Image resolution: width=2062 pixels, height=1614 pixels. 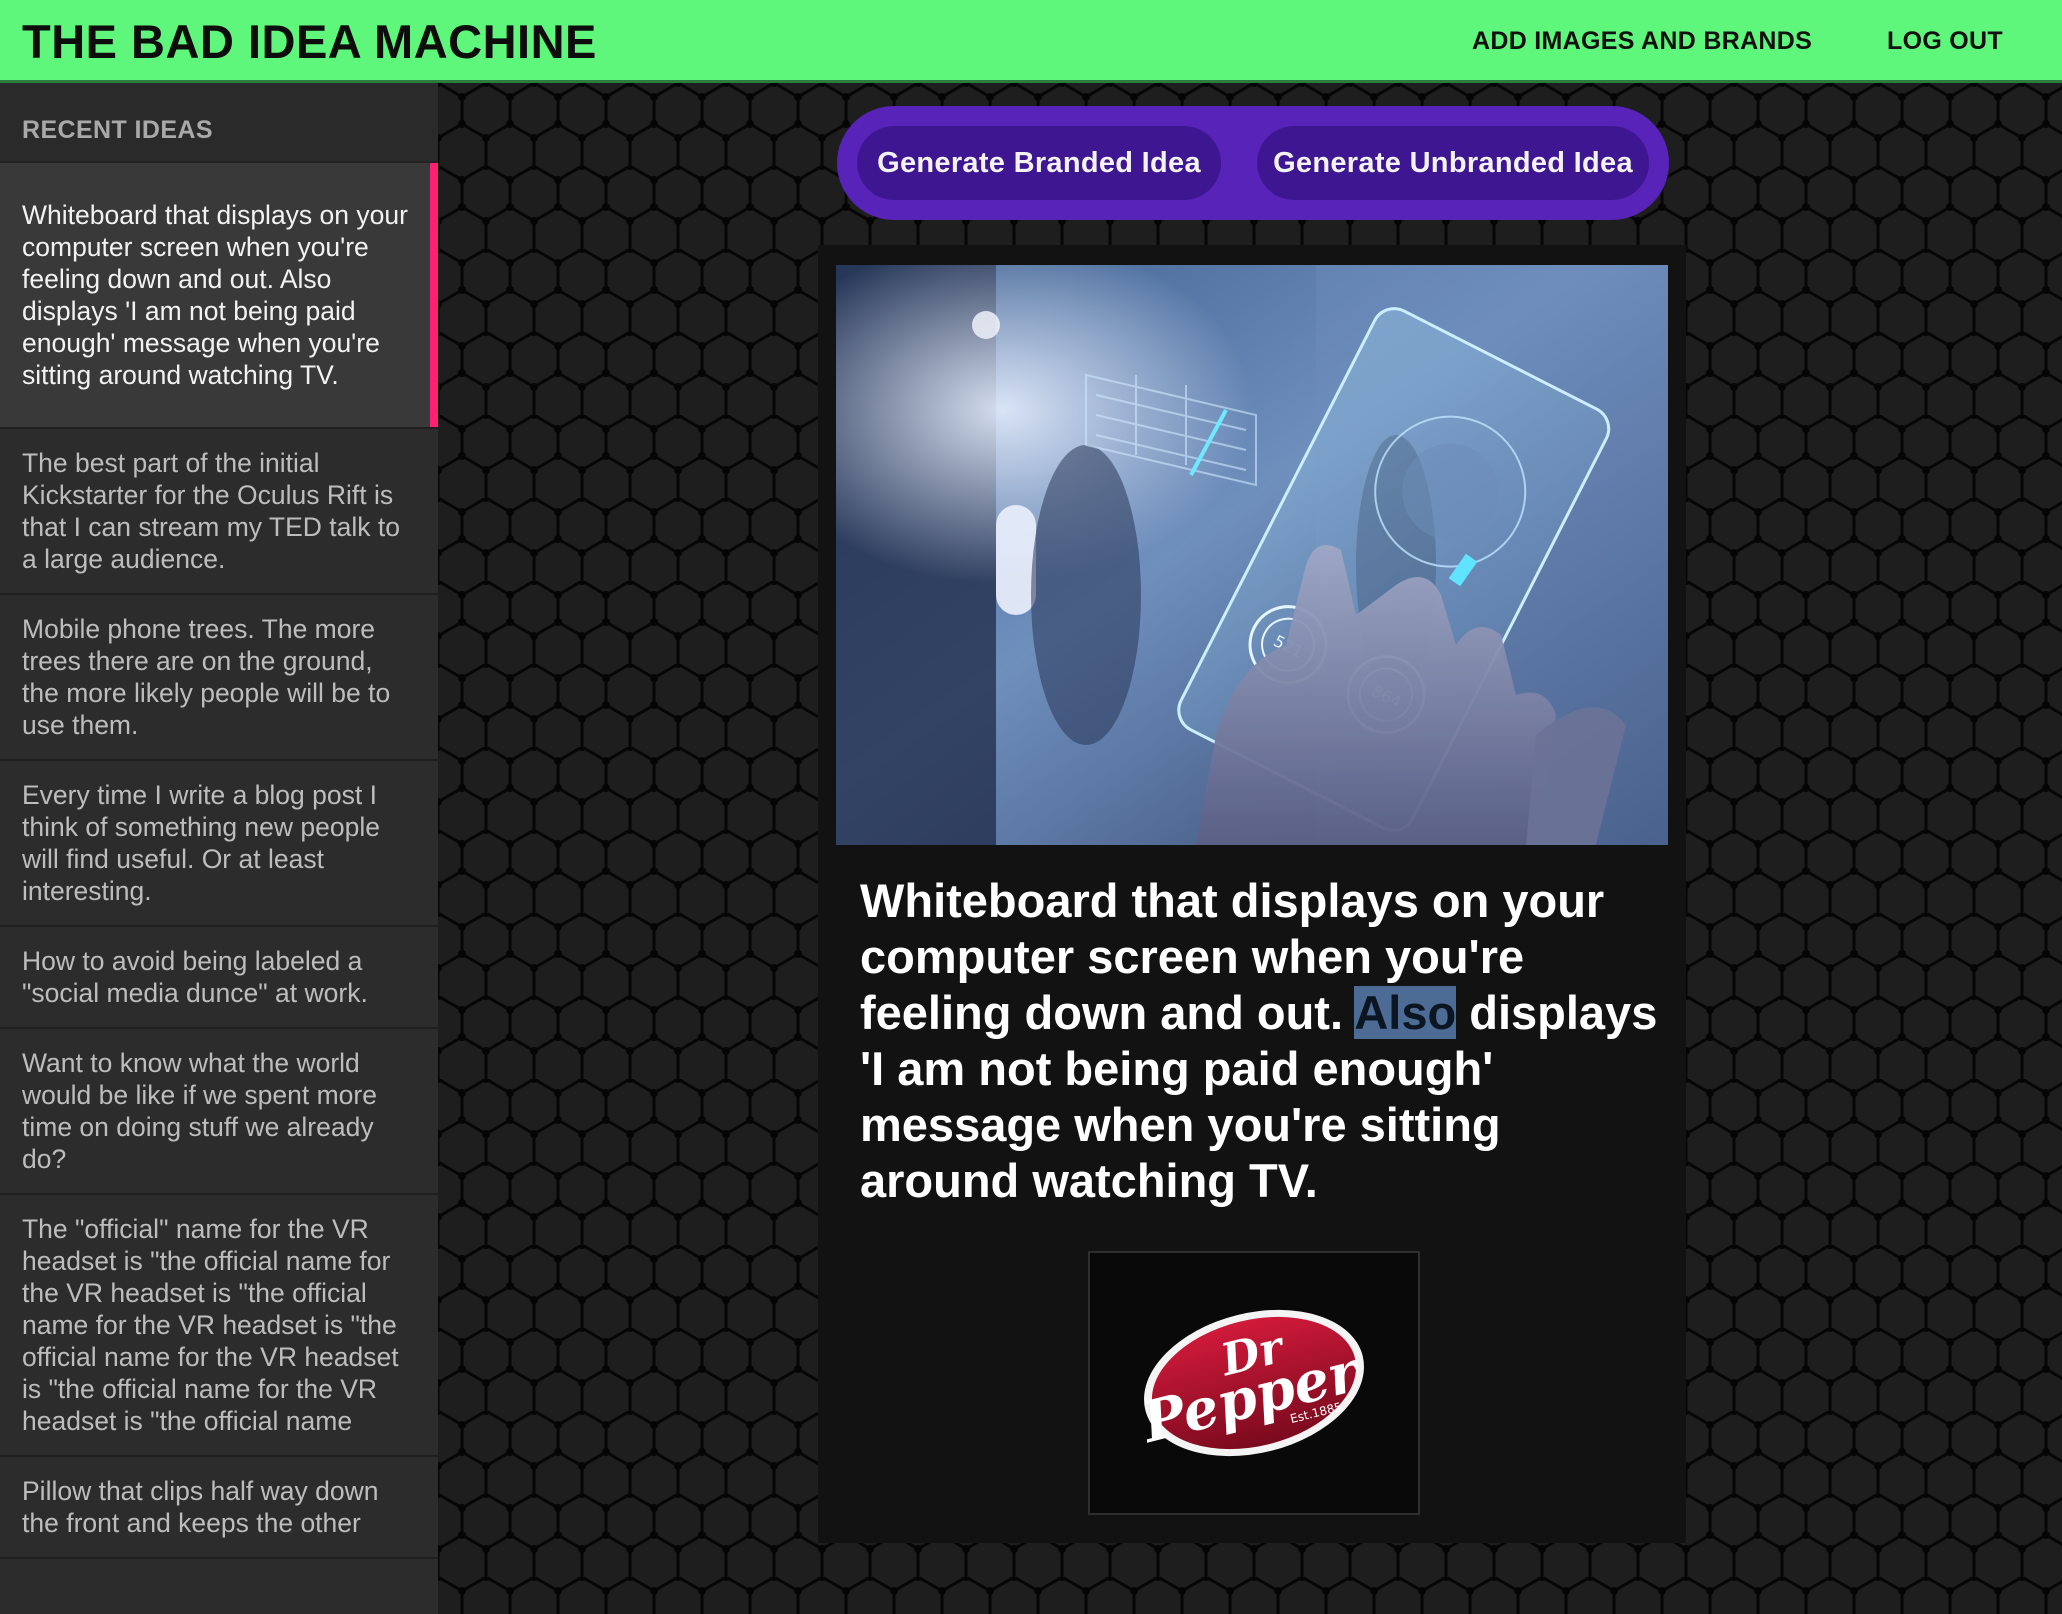 I want to click on idea-image: 521 864, so click(x=1252, y=555).